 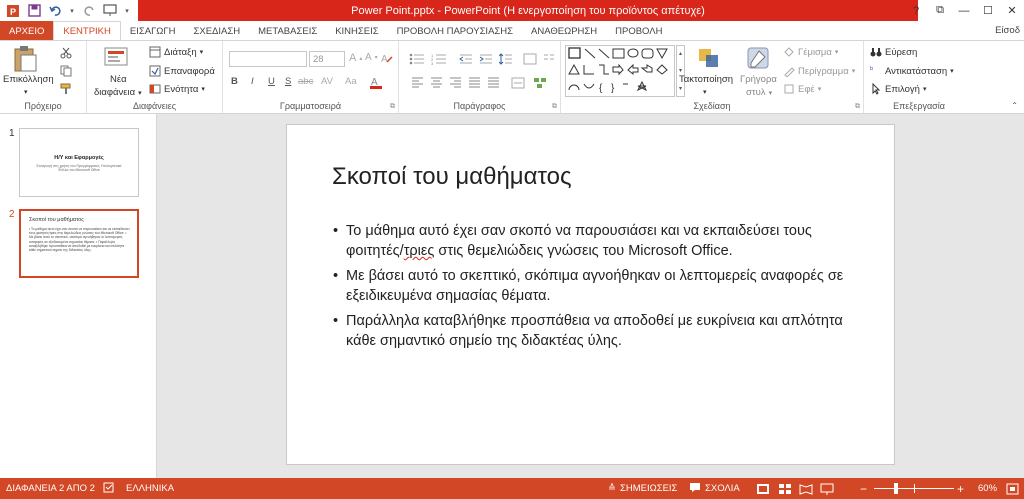 What do you see at coordinates (351, 81) in the screenshot?
I see `change-case-button: Aa` at bounding box center [351, 81].